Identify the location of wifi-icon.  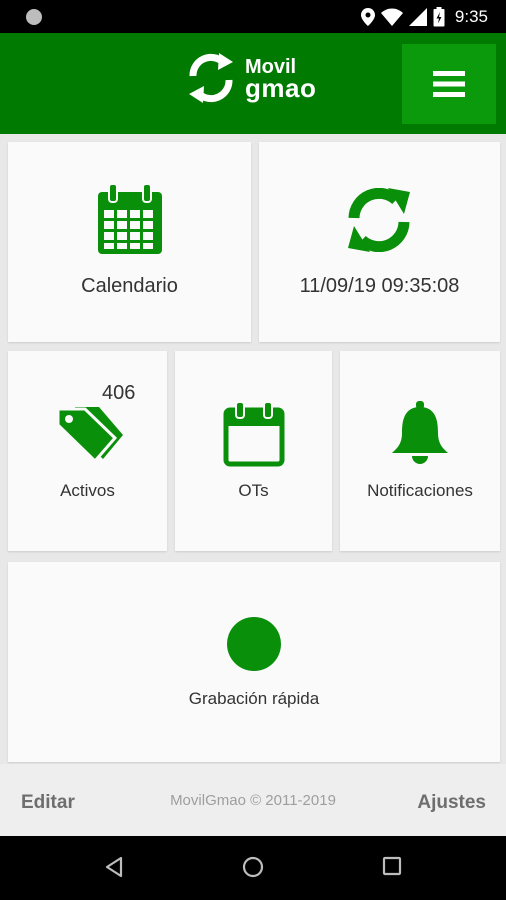
(391, 17).